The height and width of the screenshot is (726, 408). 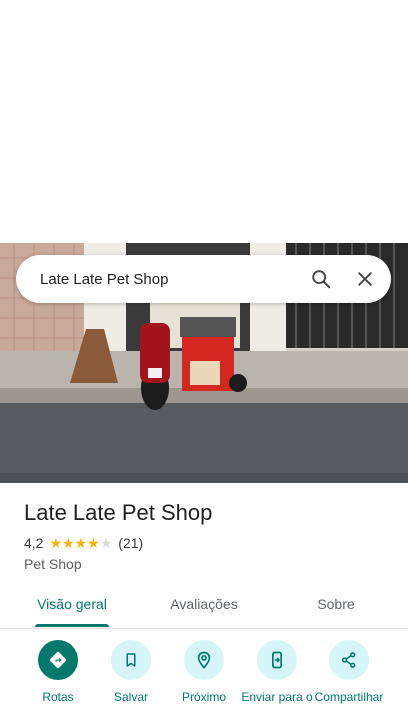 What do you see at coordinates (130, 697) in the screenshot?
I see `action-label: Salvar` at bounding box center [130, 697].